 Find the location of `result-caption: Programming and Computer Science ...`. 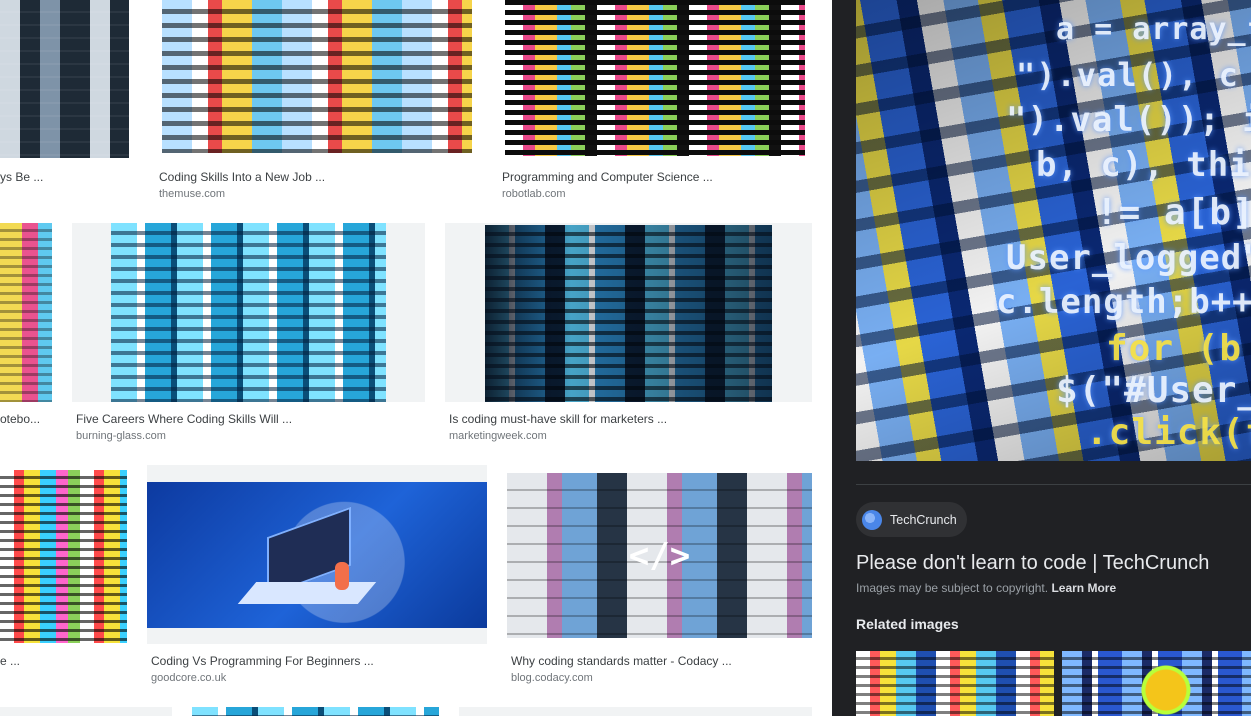

result-caption: Programming and Computer Science ... is located at coordinates (657, 177).